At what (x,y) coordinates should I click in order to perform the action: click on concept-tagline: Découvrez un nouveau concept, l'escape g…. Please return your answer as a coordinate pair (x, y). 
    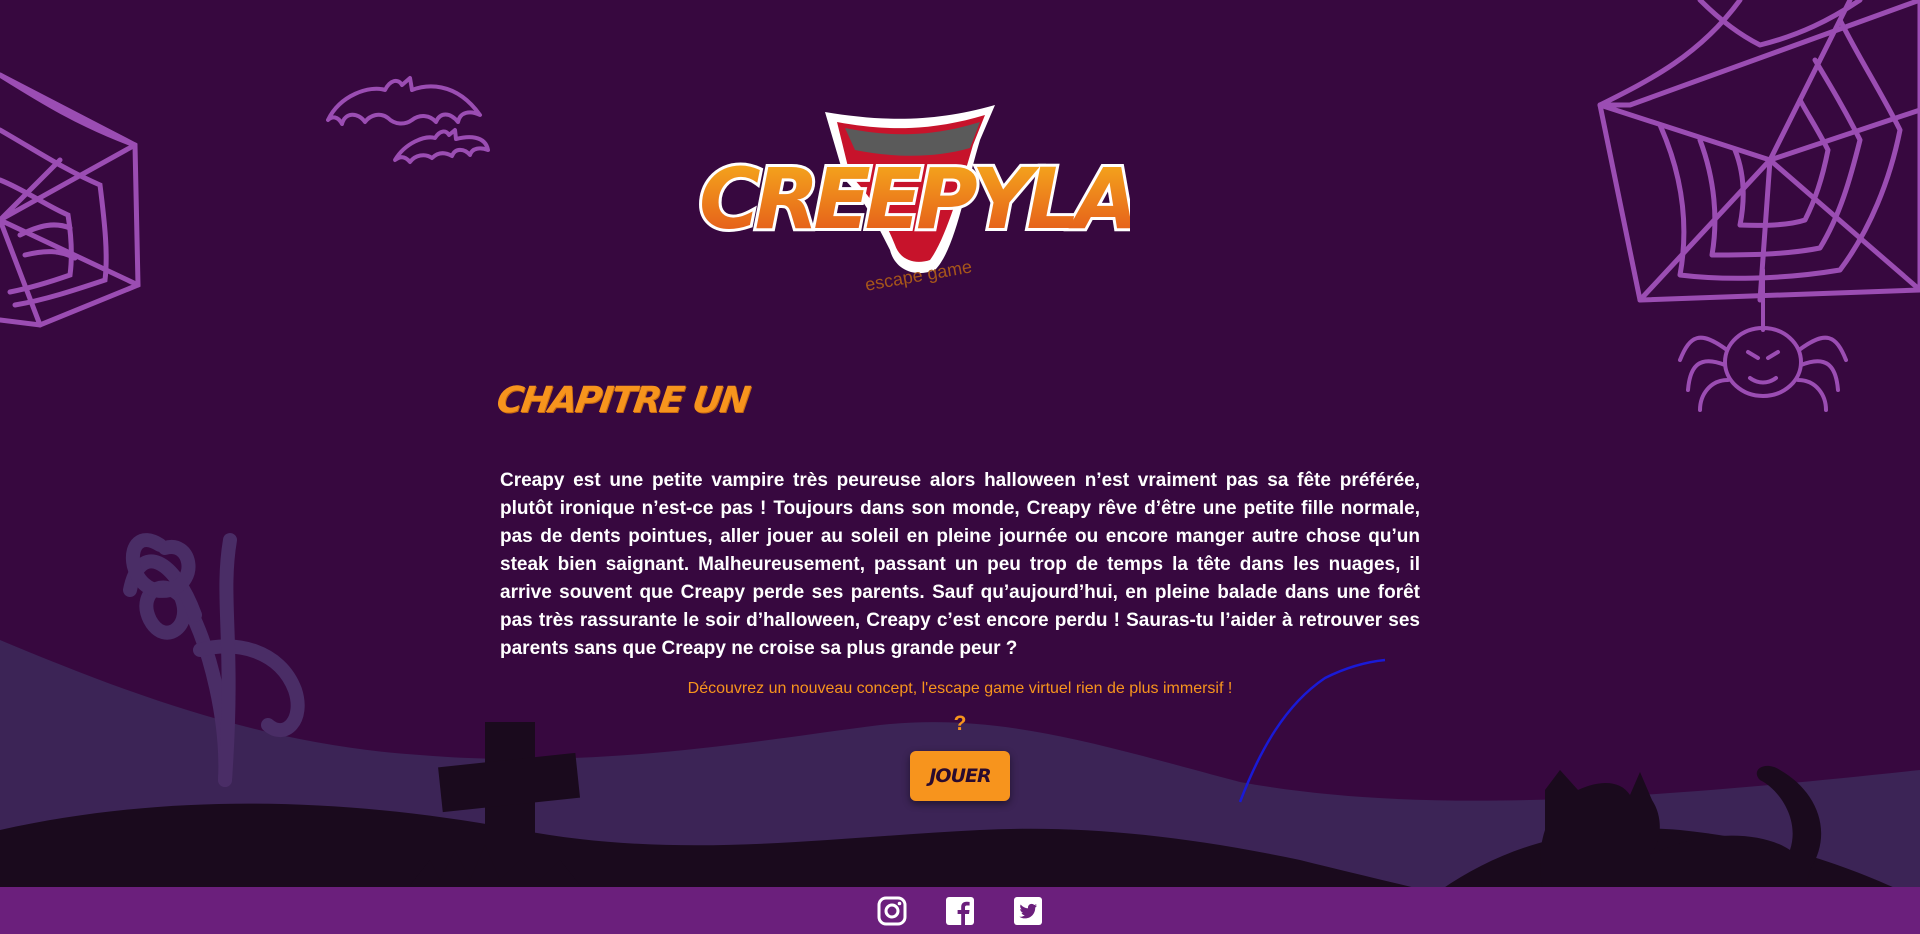
    Looking at the image, I should click on (960, 688).